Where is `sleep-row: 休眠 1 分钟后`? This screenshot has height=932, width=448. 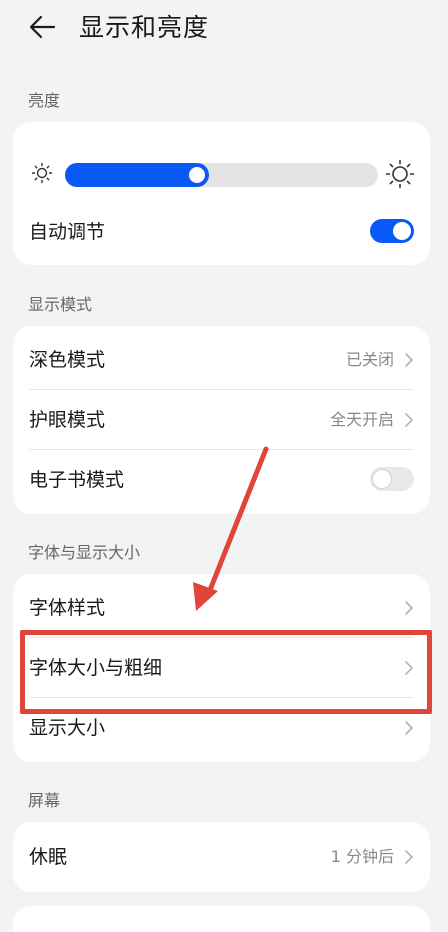
sleep-row: 休眠 1 分钟后 is located at coordinates (221, 857).